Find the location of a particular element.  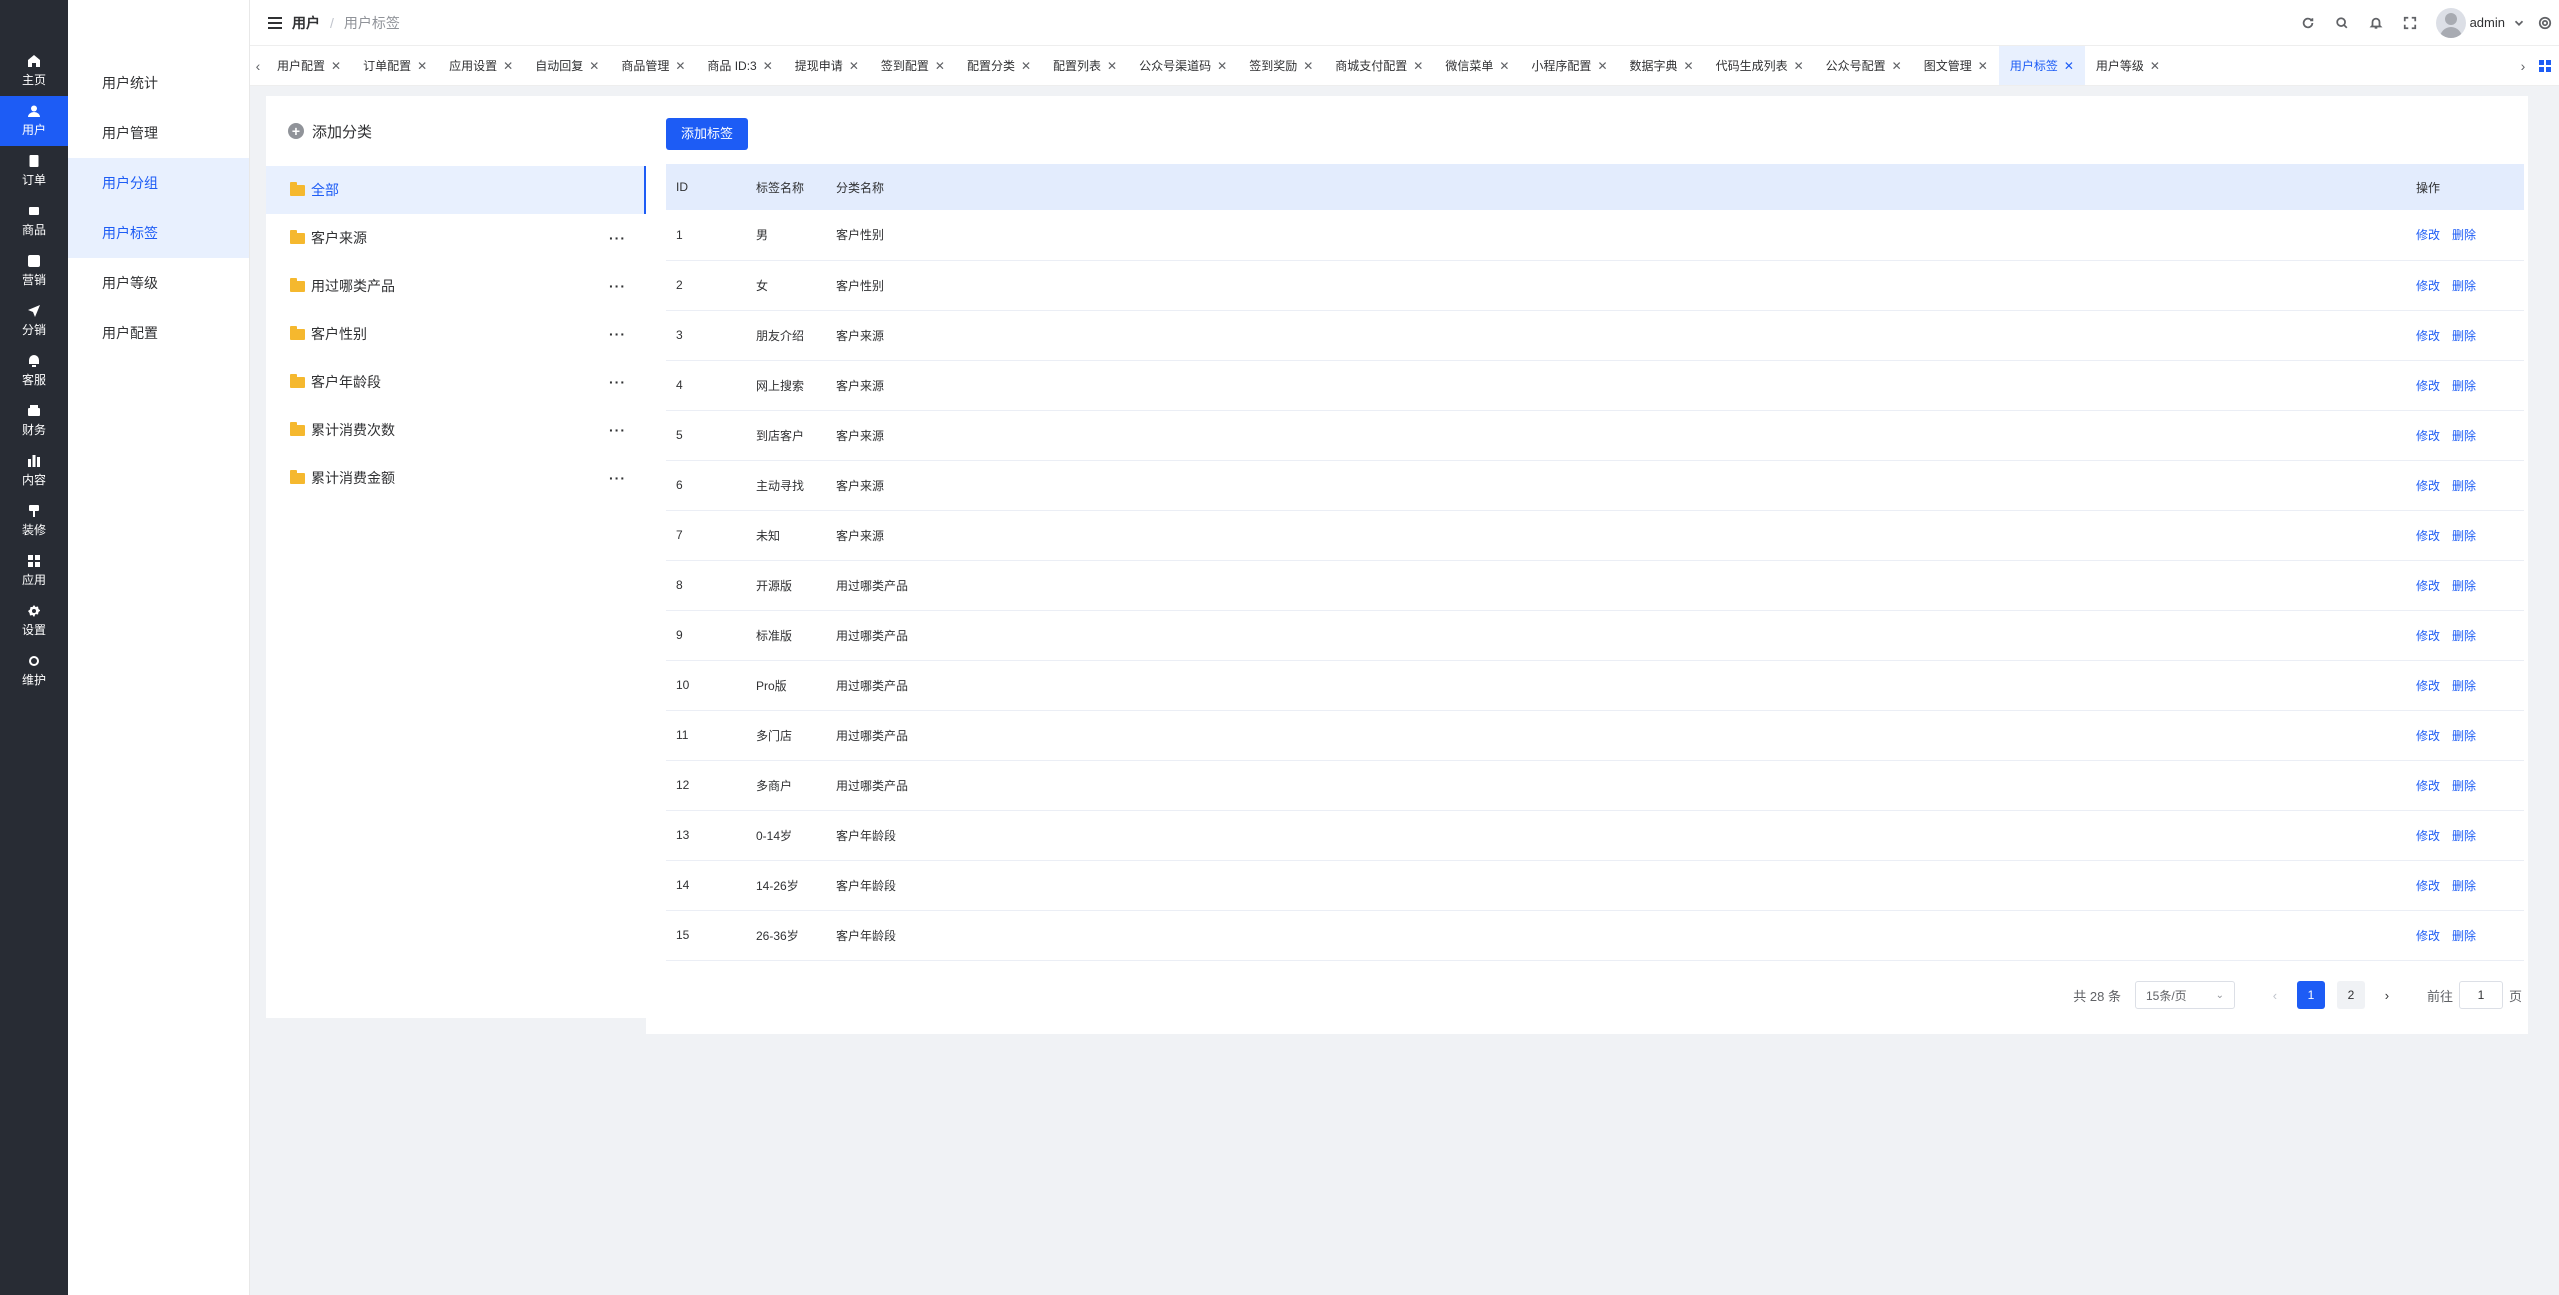

fullscreen-icon is located at coordinates (2410, 23).